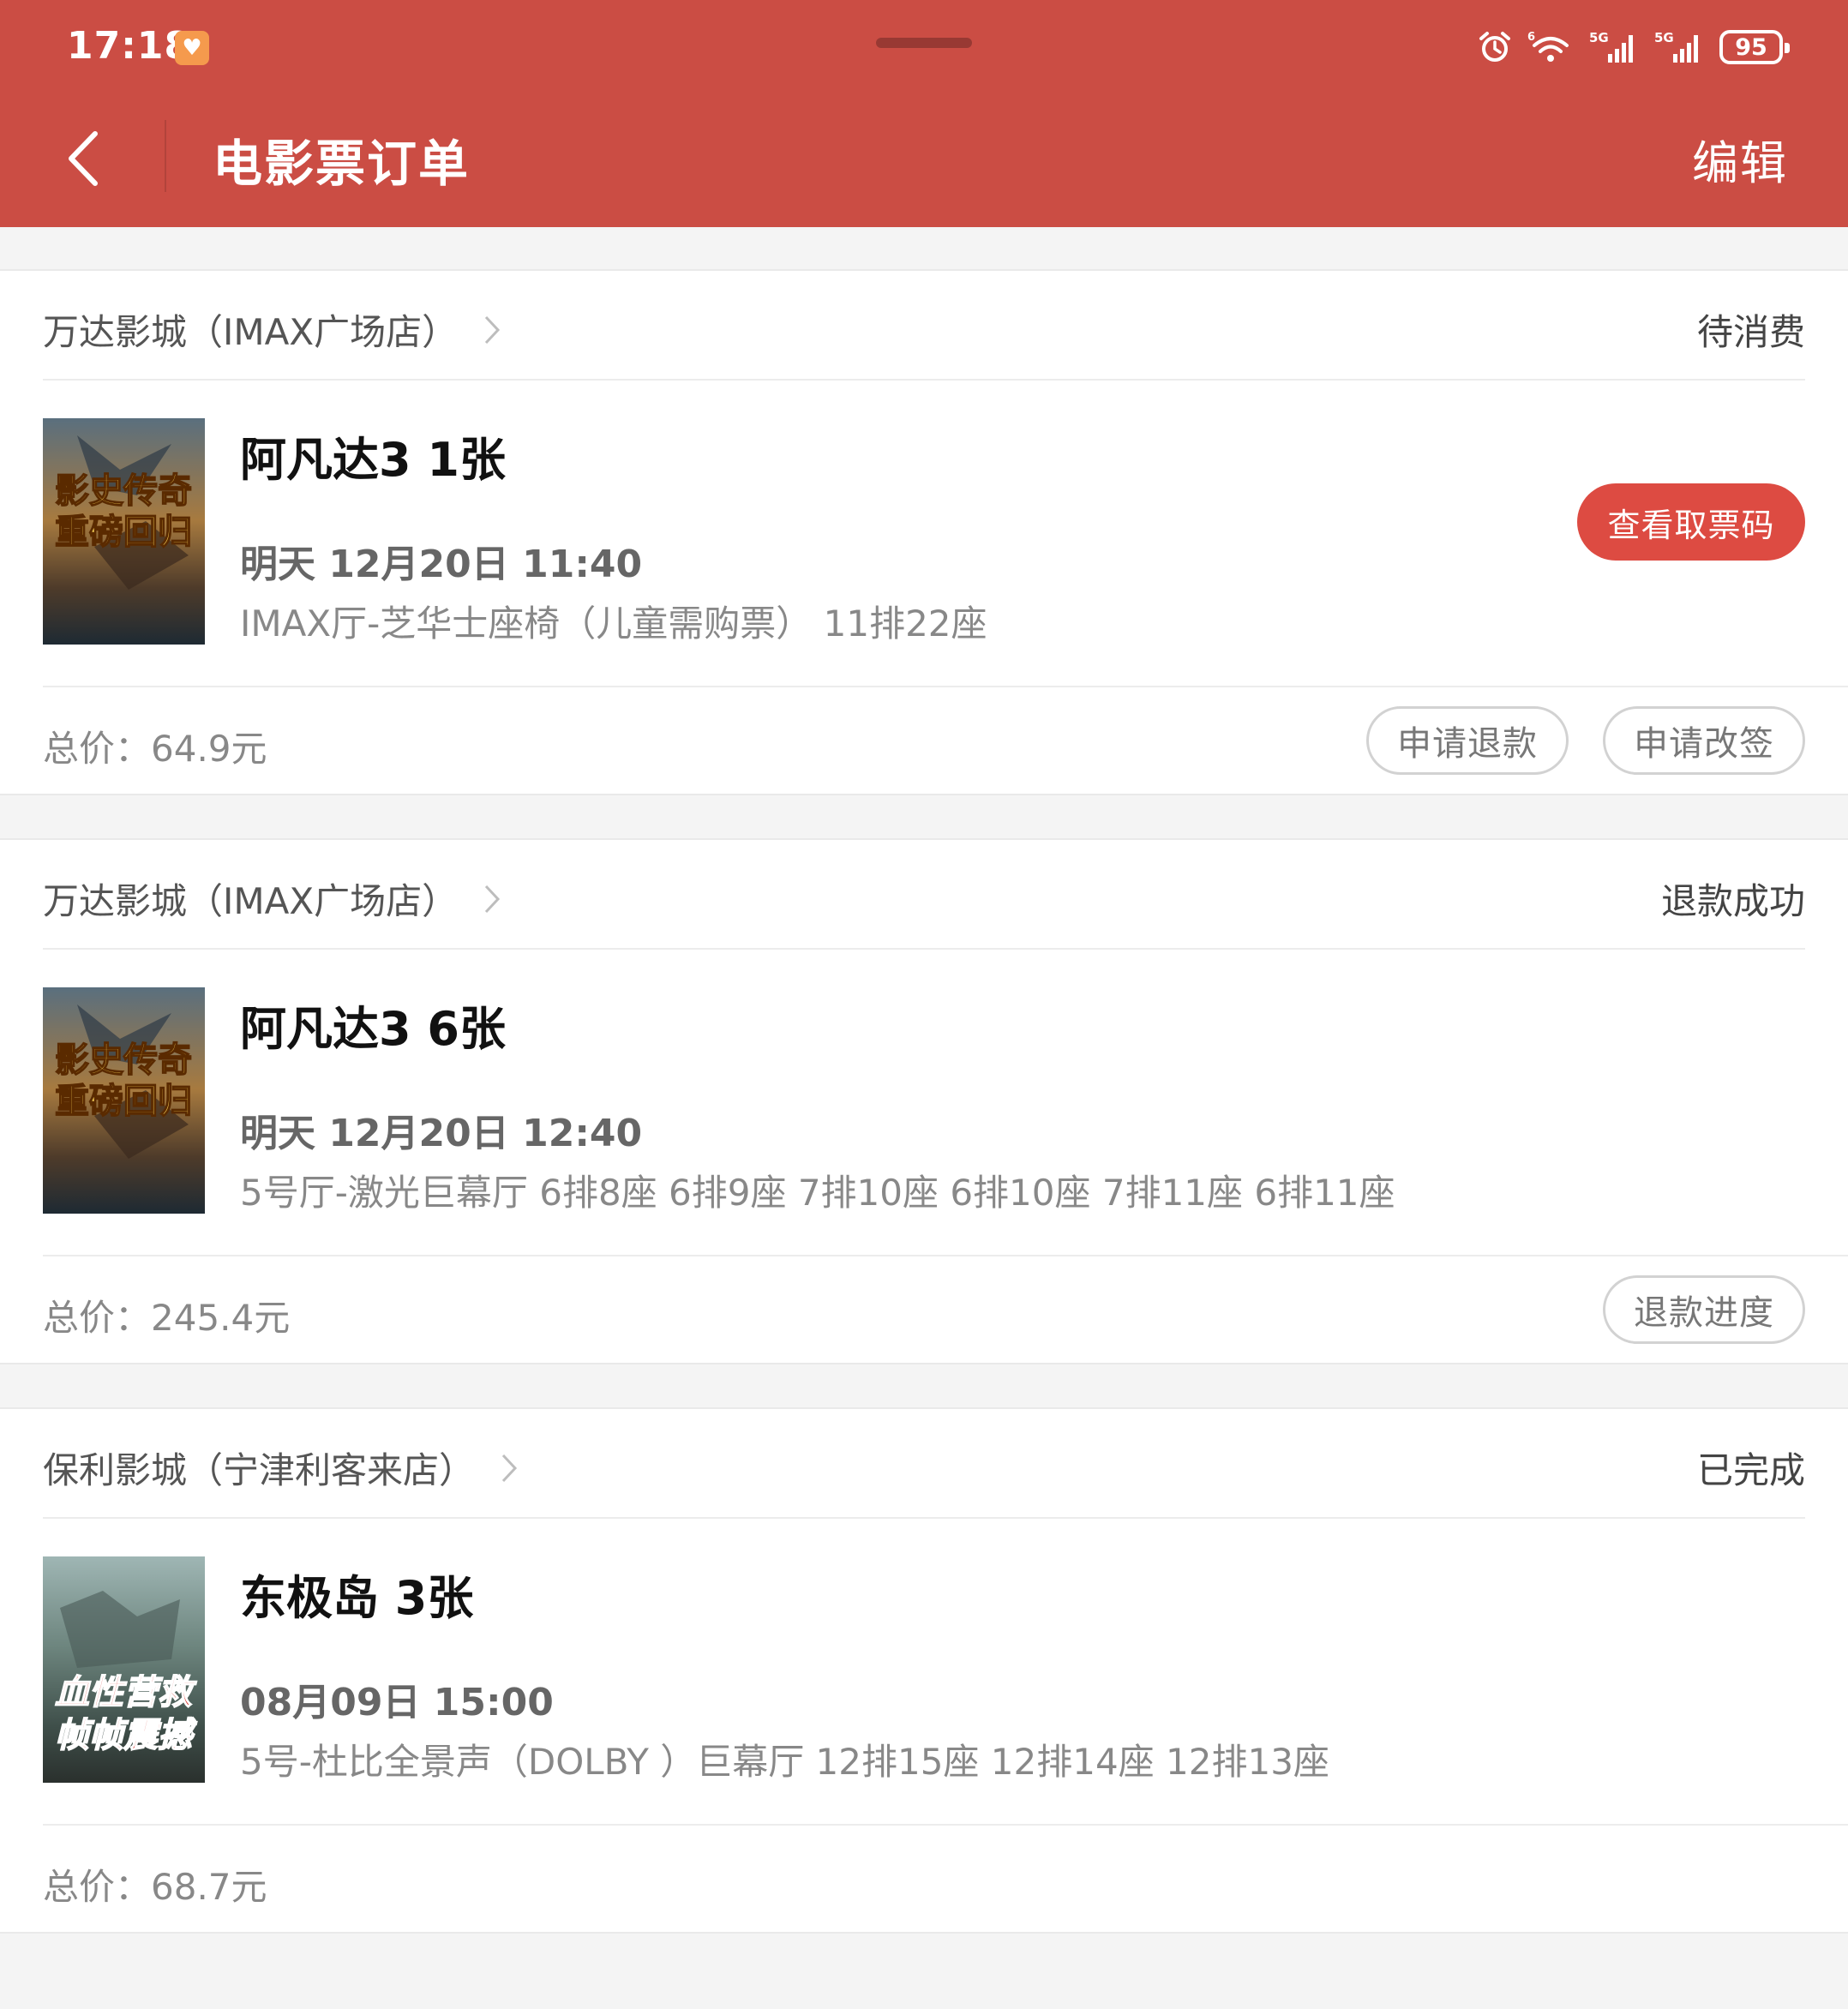 The height and width of the screenshot is (2009, 1848). I want to click on movie-title: 阿凡达3 1张, so click(373, 460).